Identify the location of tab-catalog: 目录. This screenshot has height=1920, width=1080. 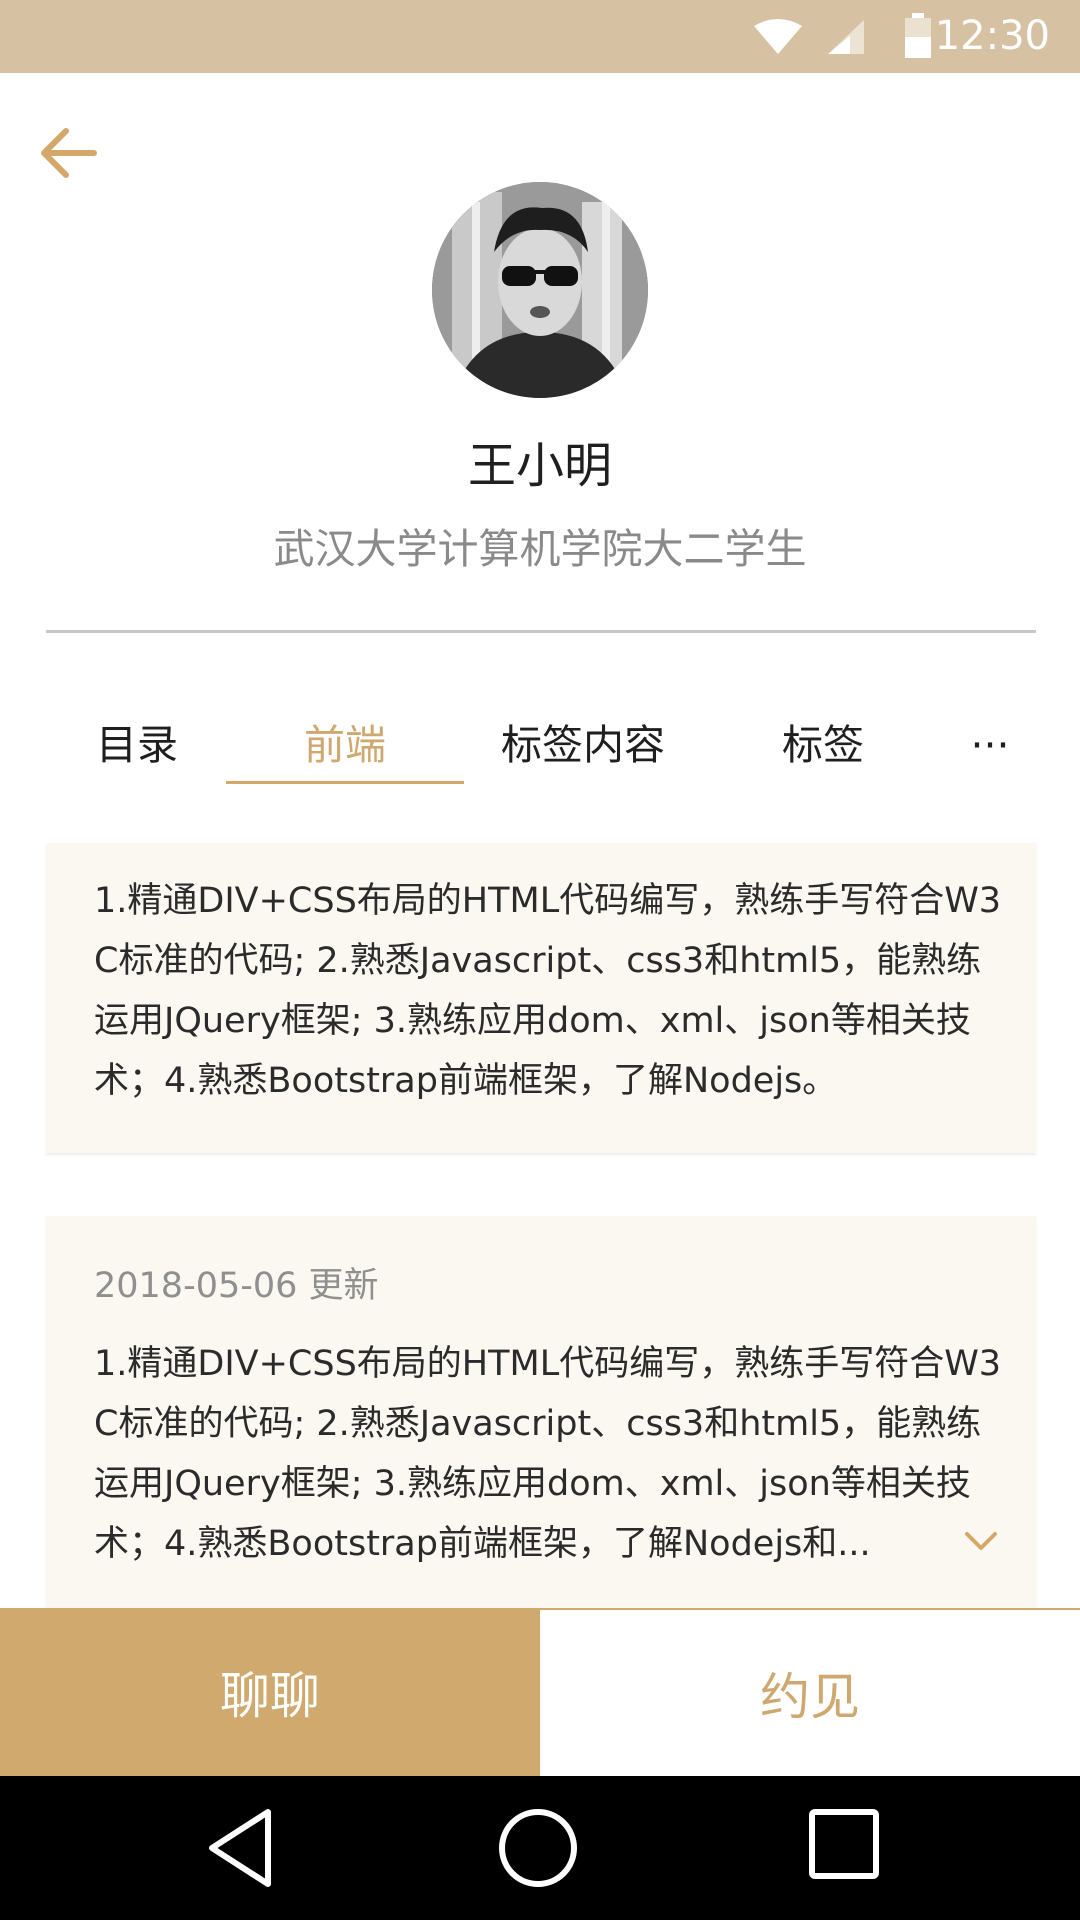
(137, 745).